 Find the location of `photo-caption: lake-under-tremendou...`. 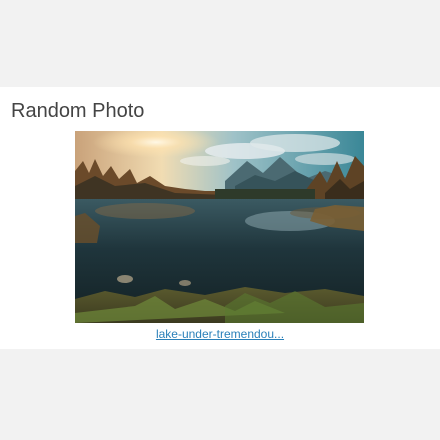

photo-caption: lake-under-tremendou... is located at coordinates (220, 334).